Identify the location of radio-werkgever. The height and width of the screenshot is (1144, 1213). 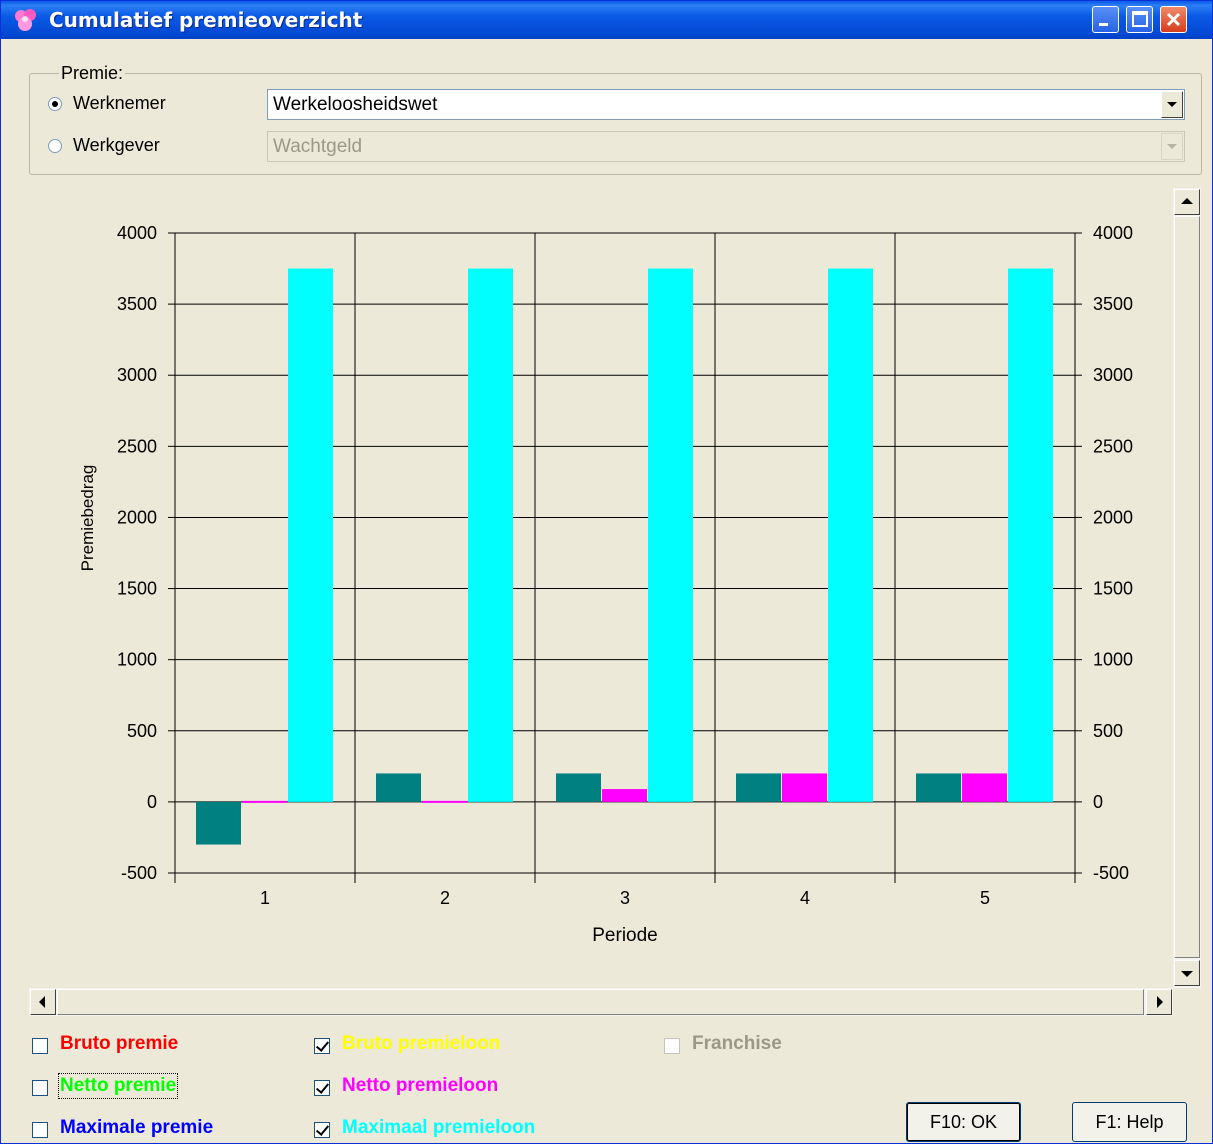
(55, 146).